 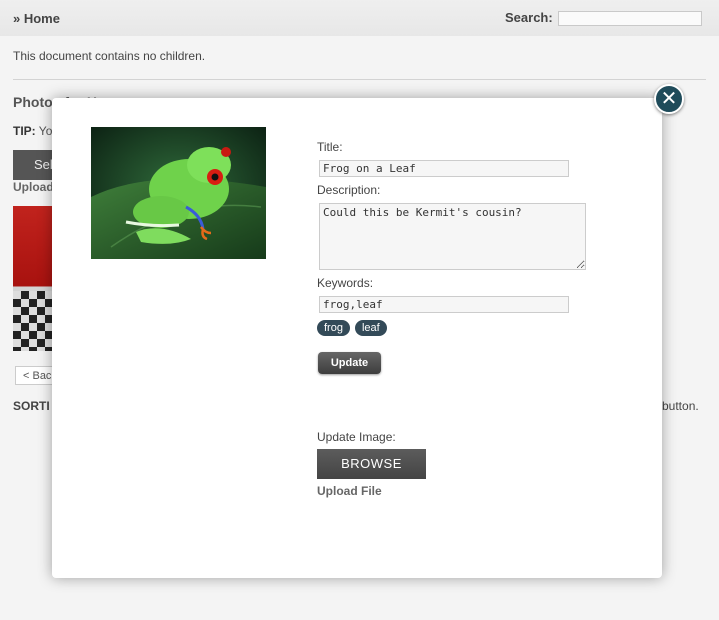 I want to click on tip-body: Yo, so click(x=44, y=131).